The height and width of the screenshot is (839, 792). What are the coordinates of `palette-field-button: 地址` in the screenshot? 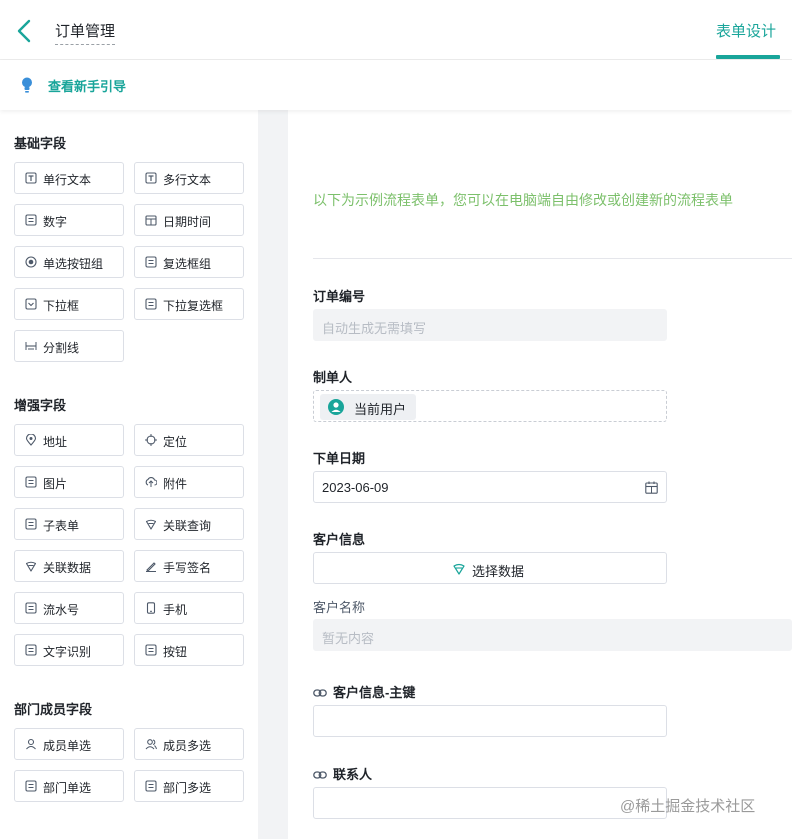 It's located at (69, 440).